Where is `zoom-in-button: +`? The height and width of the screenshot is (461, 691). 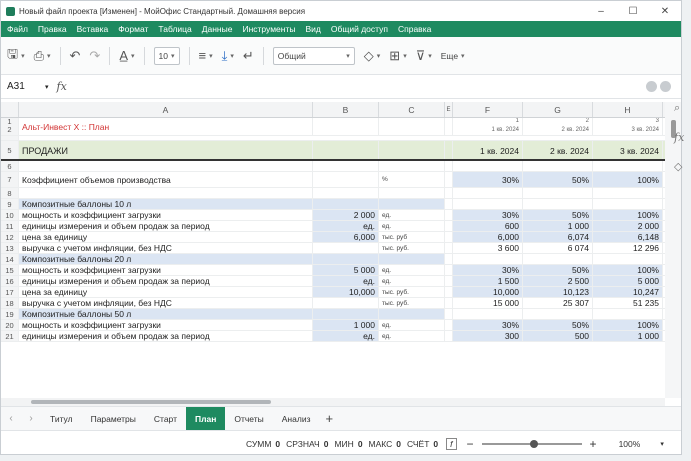 zoom-in-button: + is located at coordinates (593, 444).